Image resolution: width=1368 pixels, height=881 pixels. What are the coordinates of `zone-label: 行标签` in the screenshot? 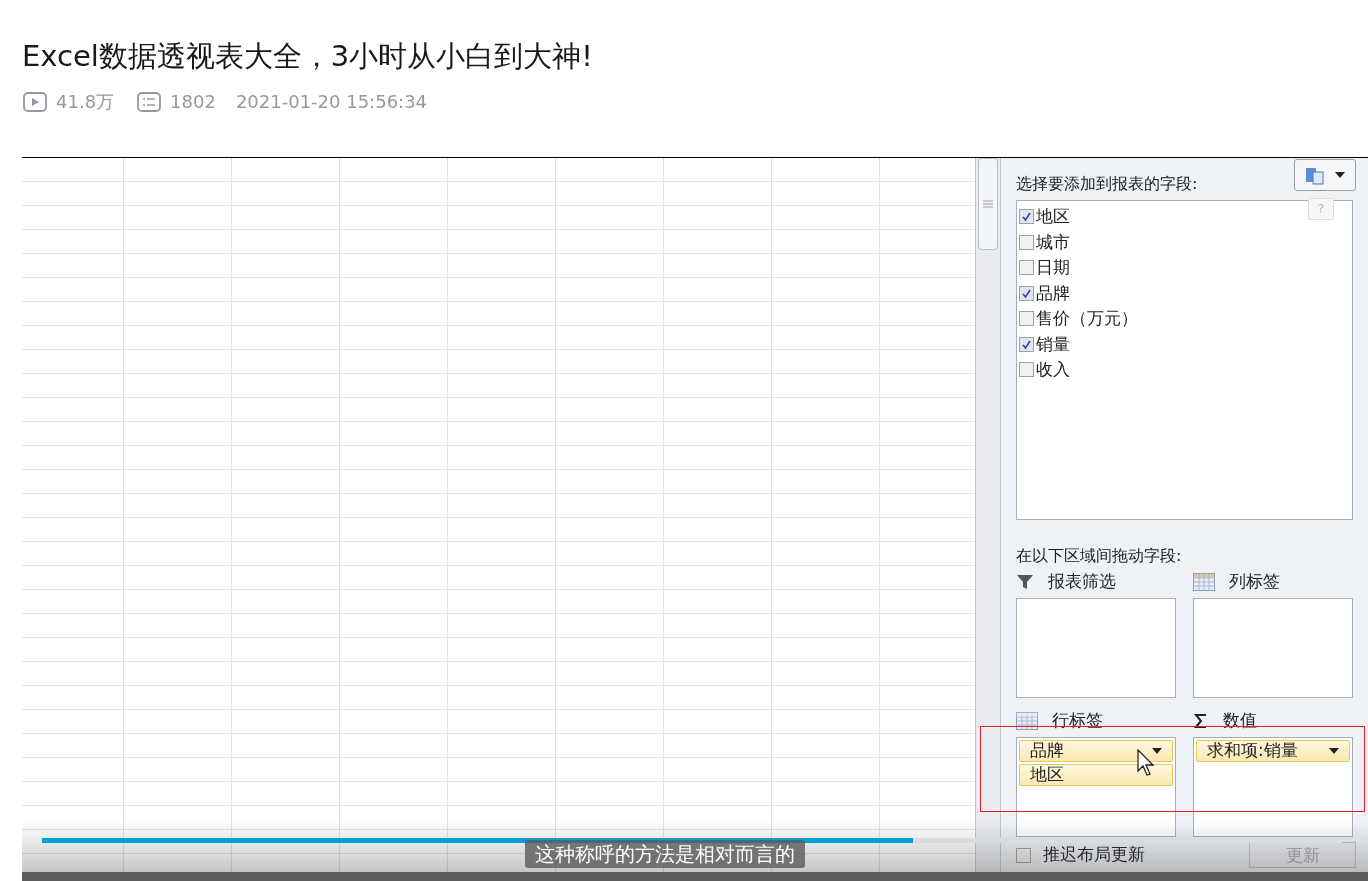 It's located at (1077, 721).